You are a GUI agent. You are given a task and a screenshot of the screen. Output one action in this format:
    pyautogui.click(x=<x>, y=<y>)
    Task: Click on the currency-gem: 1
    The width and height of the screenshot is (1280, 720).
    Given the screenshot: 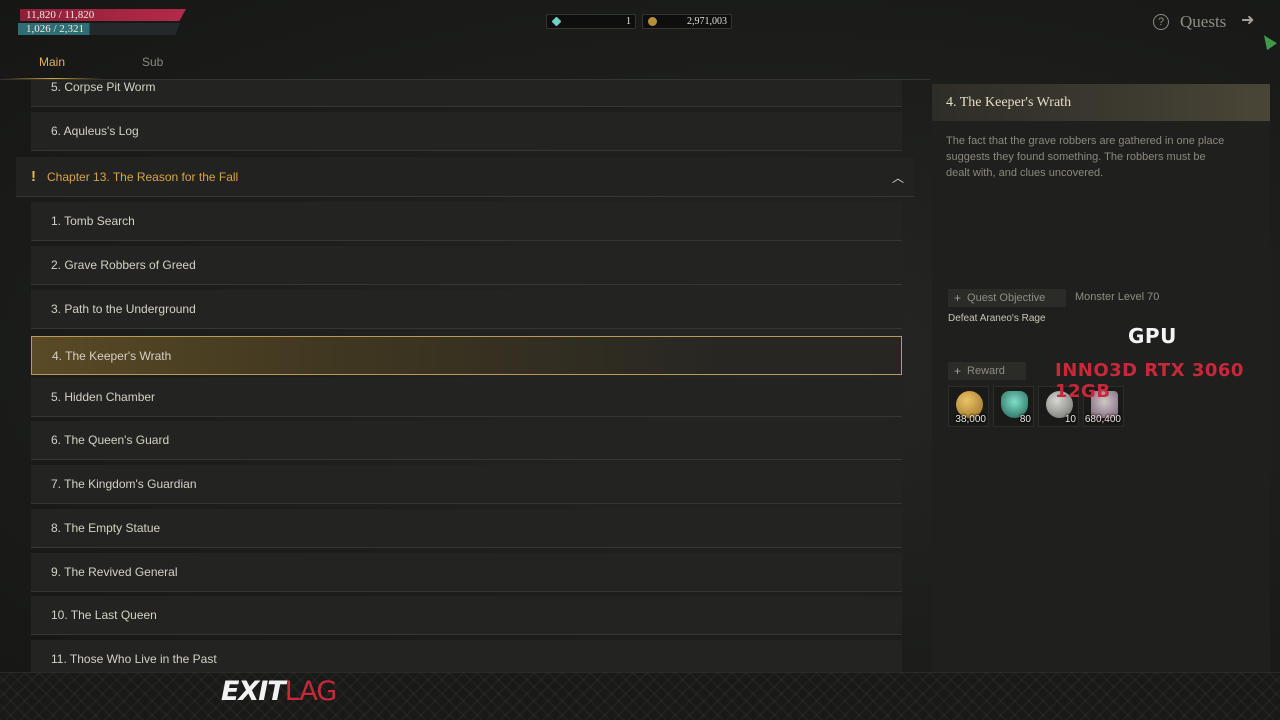 What is the action you would take?
    pyautogui.click(x=591, y=21)
    